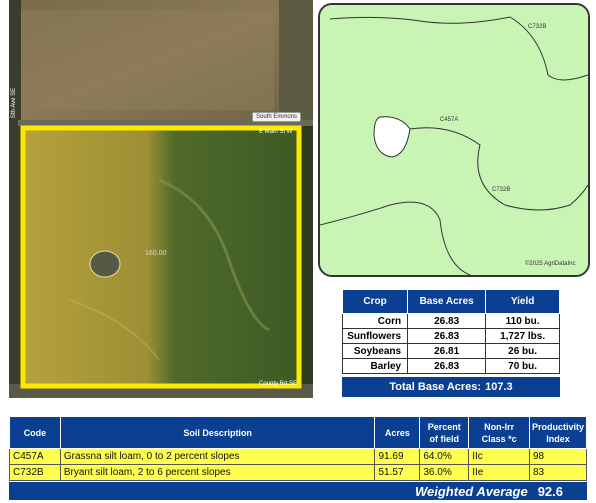  I want to click on soil-acres: 51.57, so click(397, 472).